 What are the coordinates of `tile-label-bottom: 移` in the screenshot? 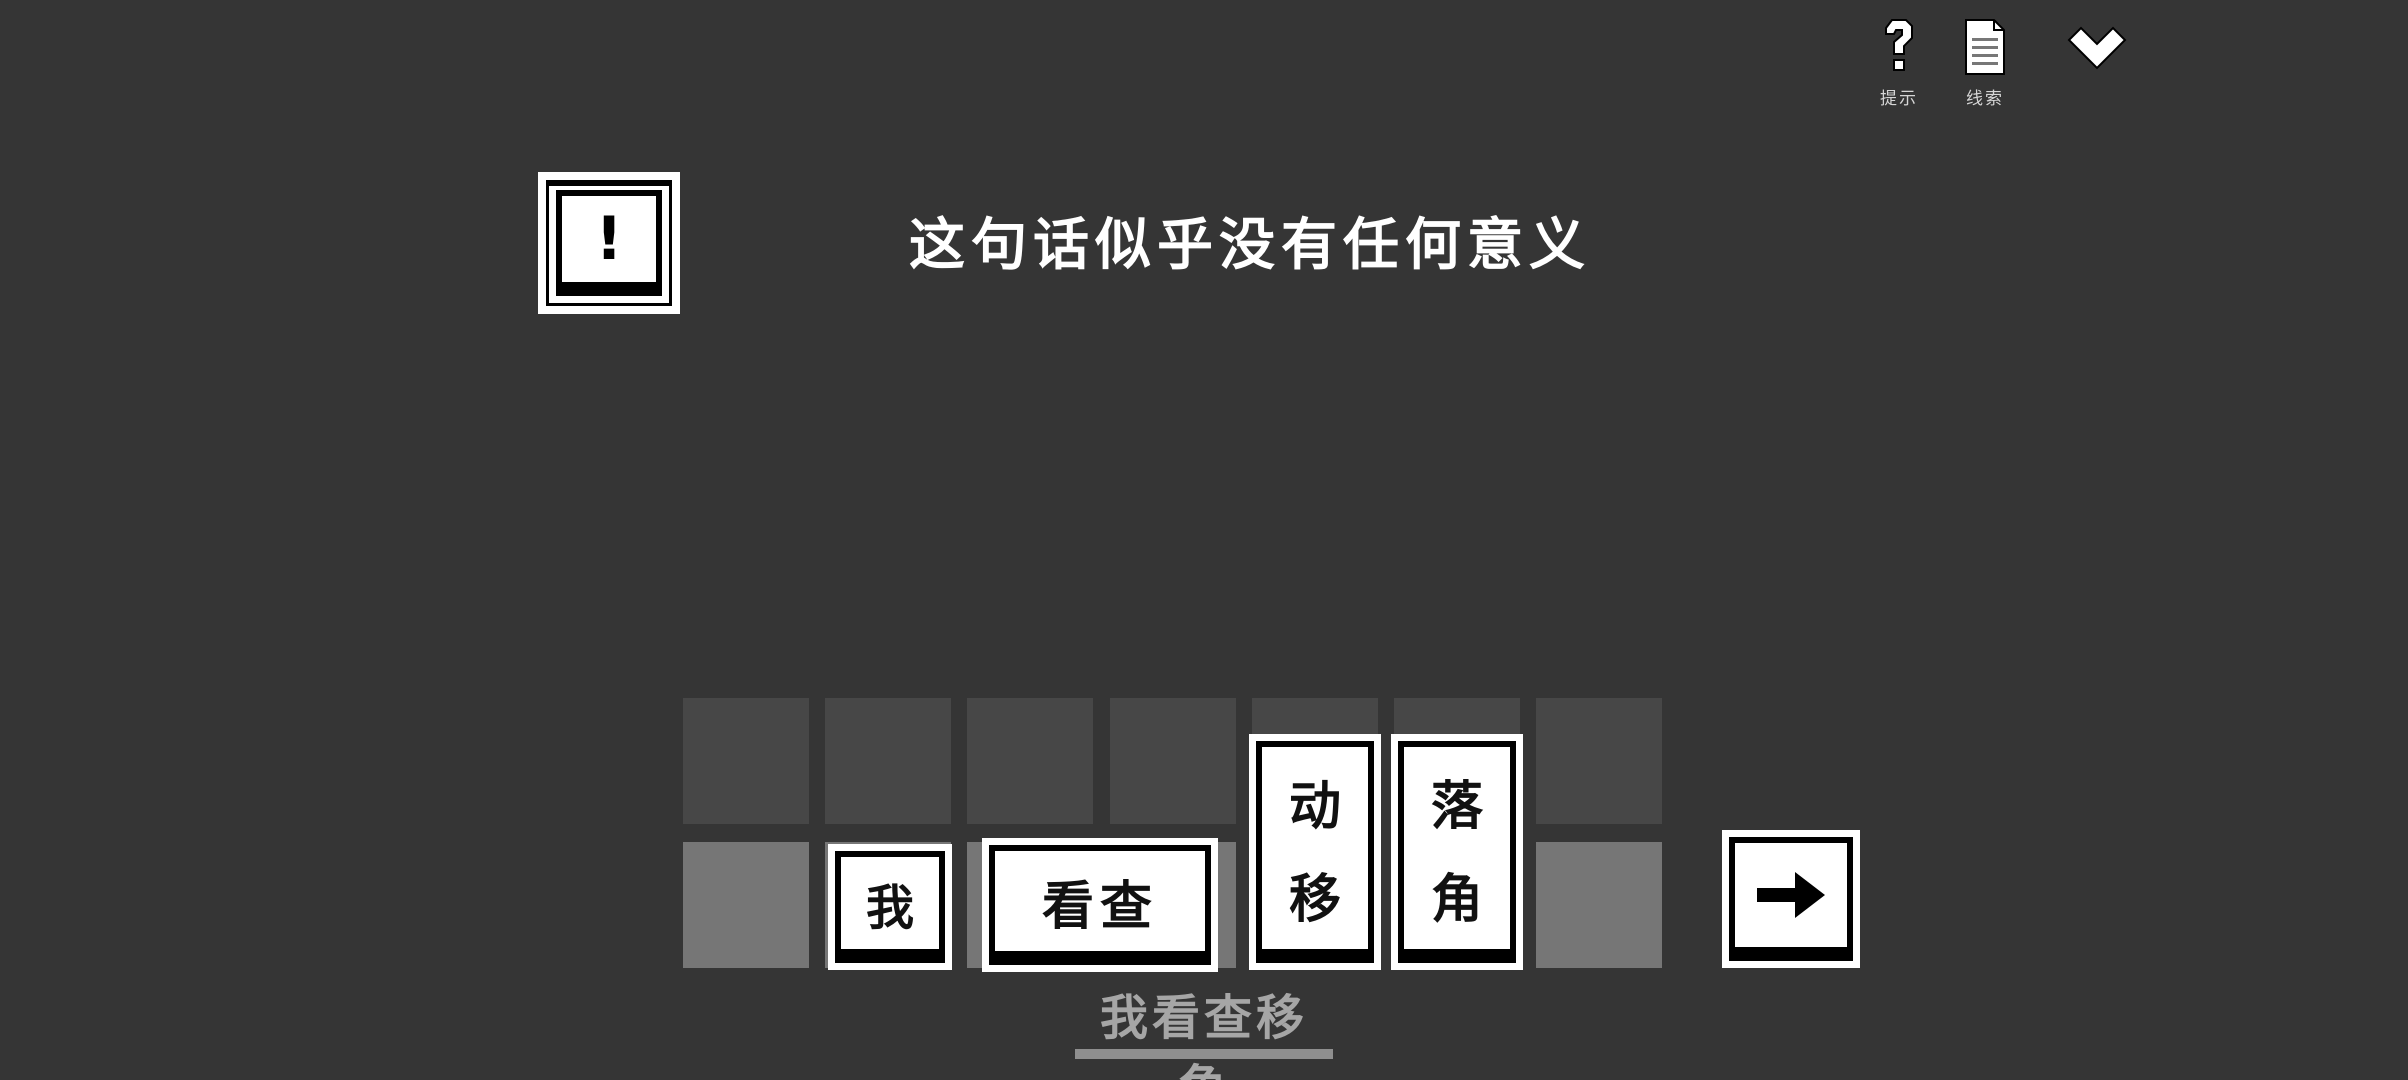 It's located at (1314, 899).